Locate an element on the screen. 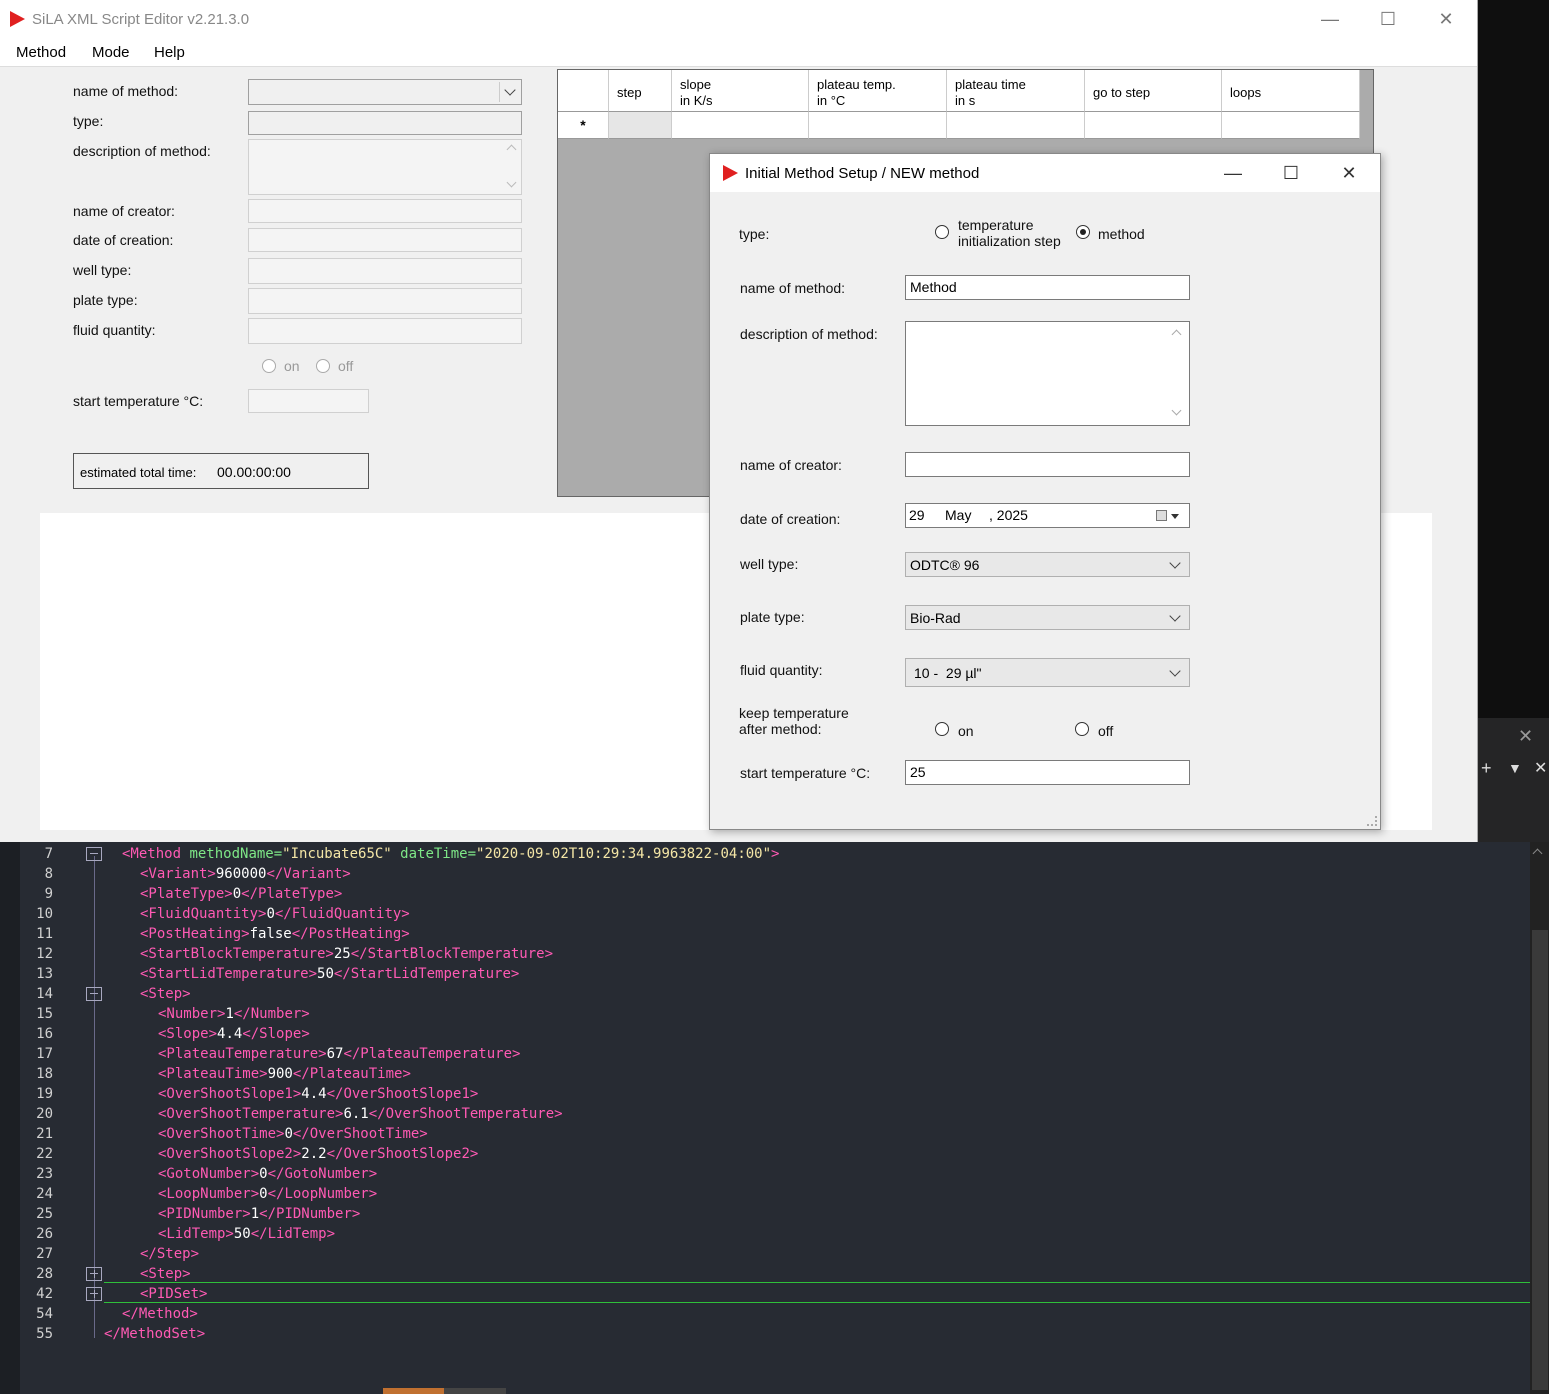 The width and height of the screenshot is (1549, 1394). column-header-plateau-temp: plateau temp. in °C is located at coordinates (878, 91).